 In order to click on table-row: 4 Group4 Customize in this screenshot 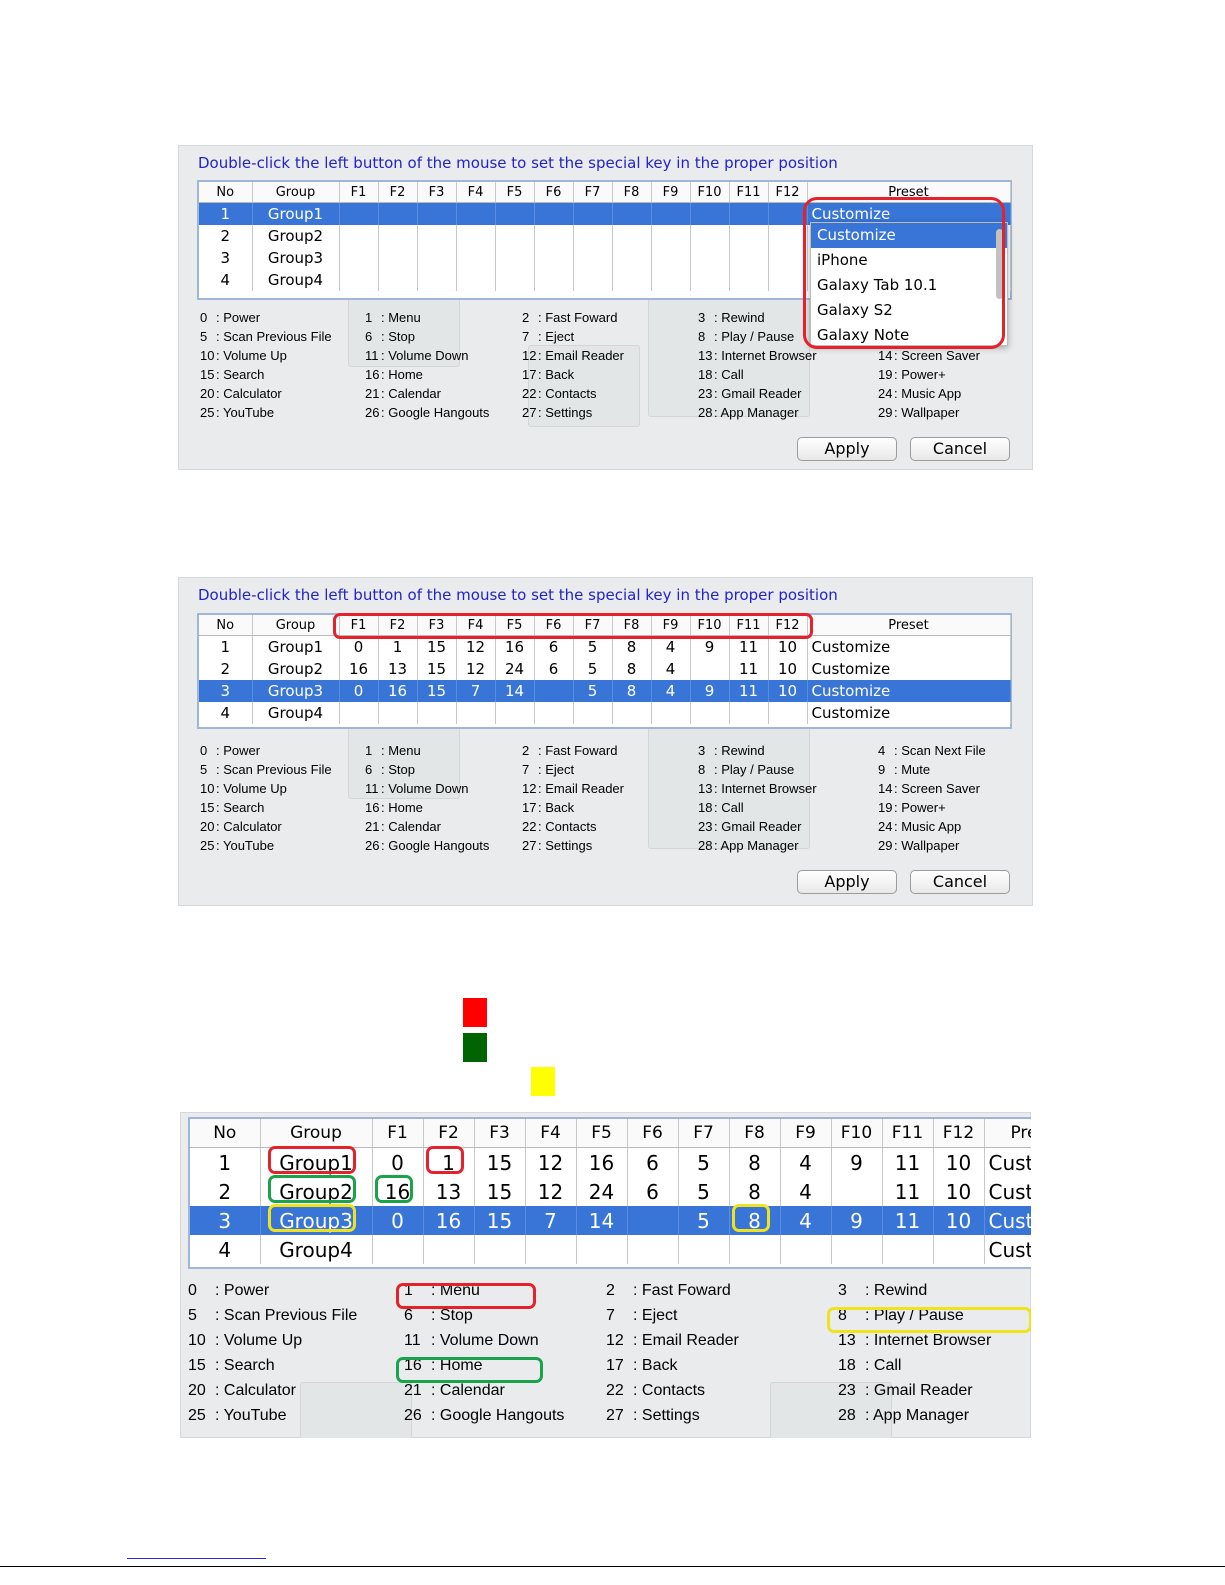, I will do `click(605, 713)`.